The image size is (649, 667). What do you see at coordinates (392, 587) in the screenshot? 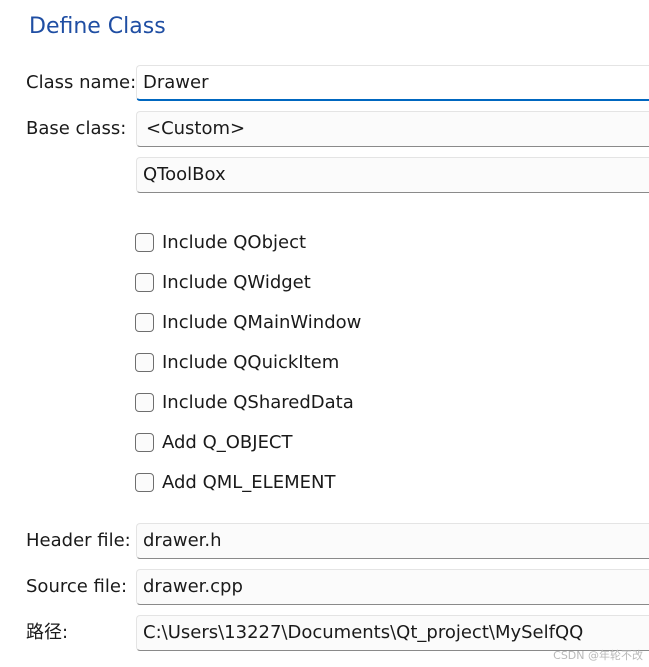
I see `source-file-input: drawer.cpp` at bounding box center [392, 587].